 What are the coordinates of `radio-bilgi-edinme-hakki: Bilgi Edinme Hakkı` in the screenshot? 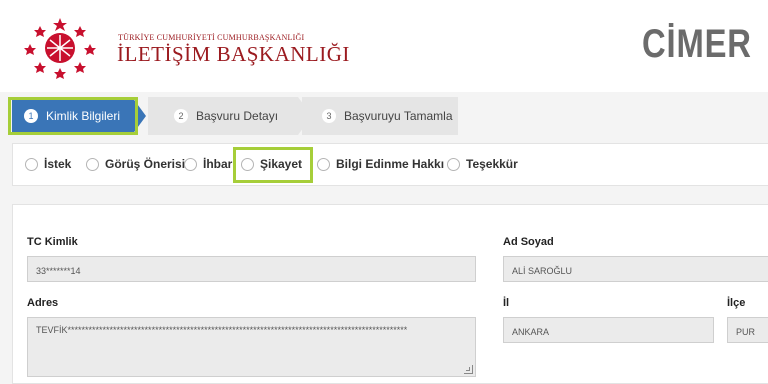 It's located at (380, 164).